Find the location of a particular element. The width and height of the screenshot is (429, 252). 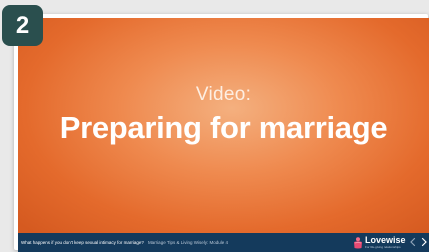

lovewise-brand: Lovewise For life-giving relationships is located at coordinates (379, 242).